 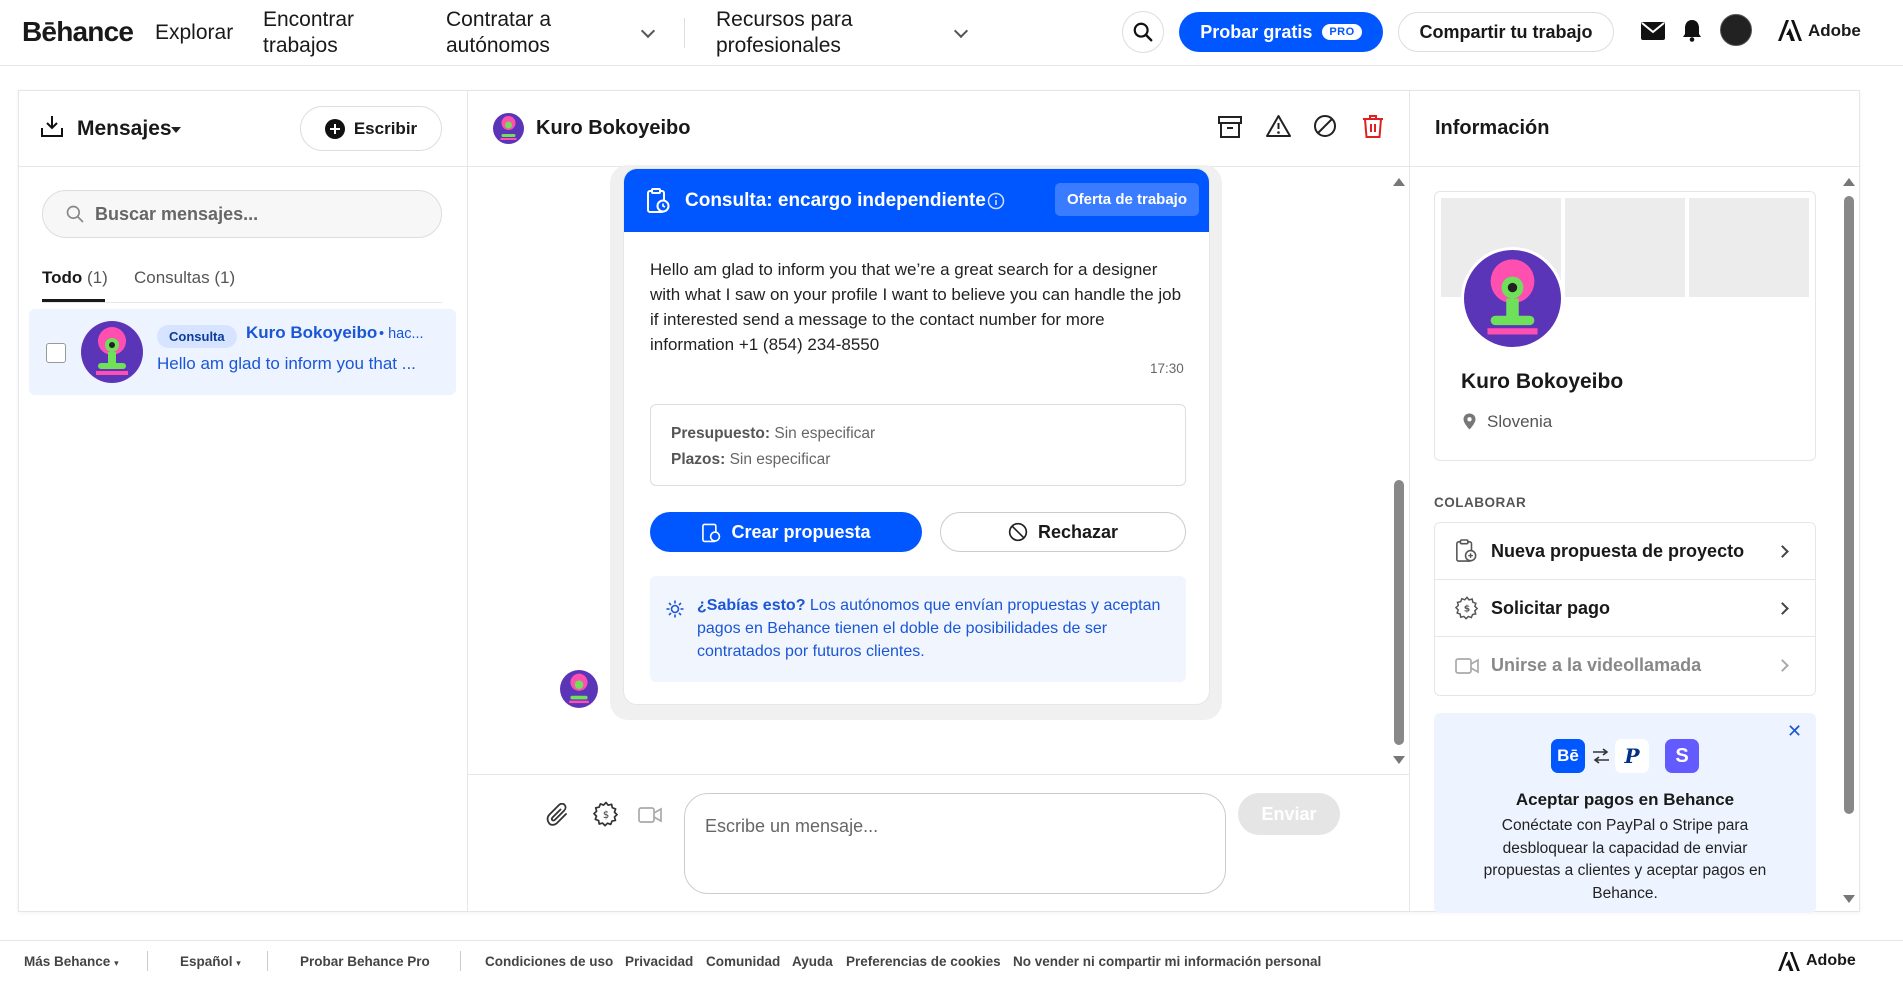 I want to click on info-scrollbar-thumb, so click(x=1849, y=505).